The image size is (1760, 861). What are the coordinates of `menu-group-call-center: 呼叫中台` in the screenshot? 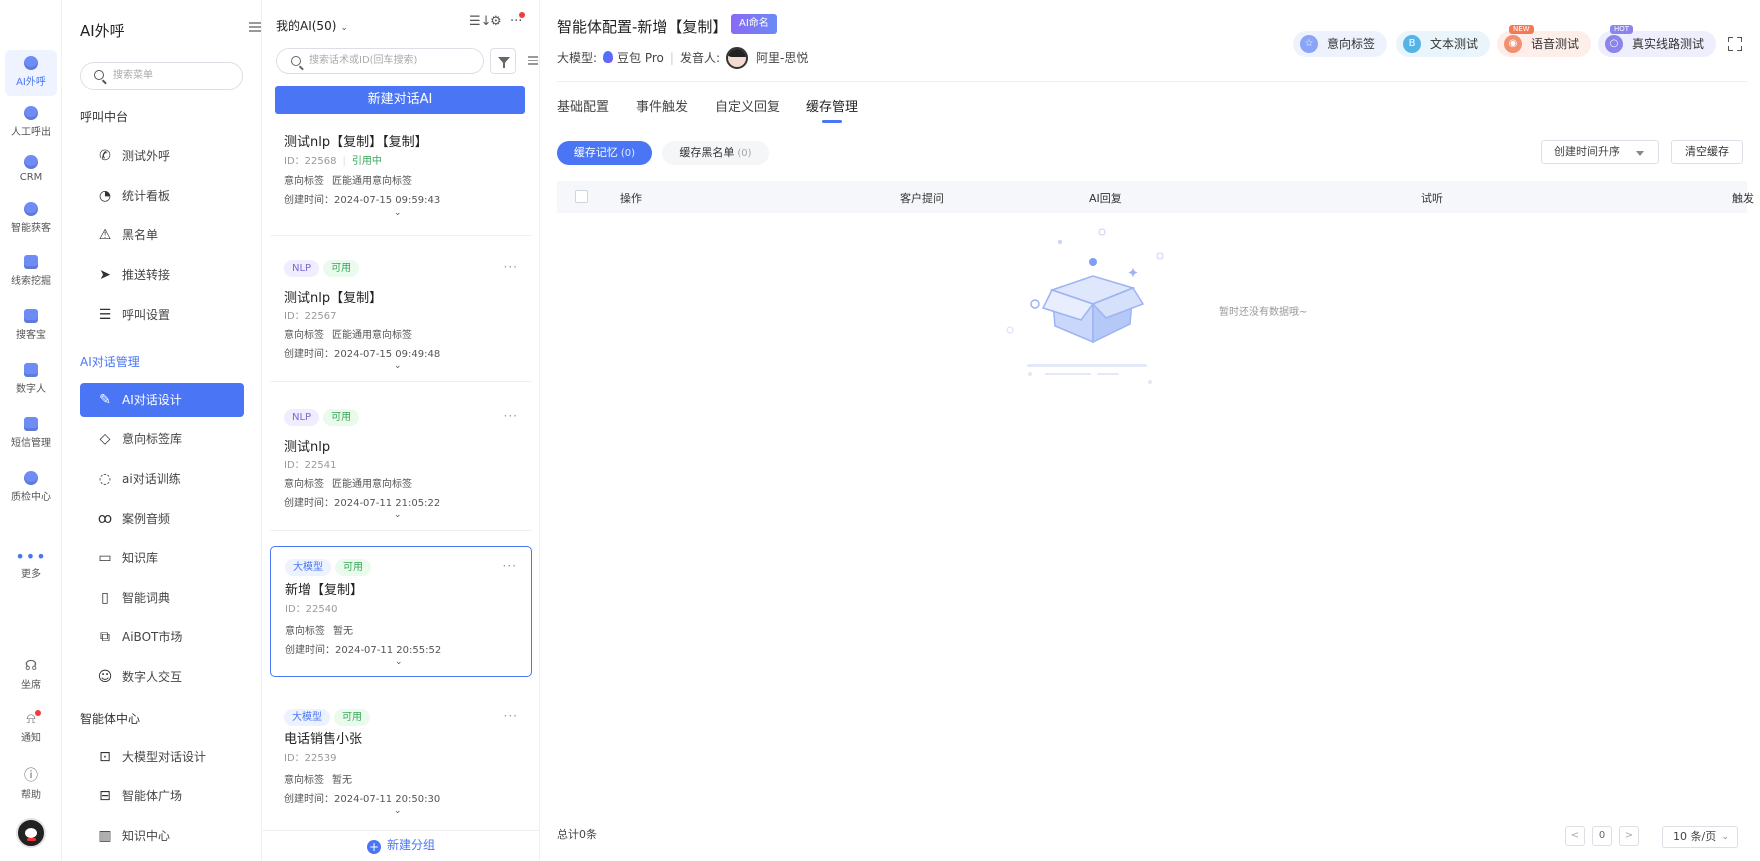 It's located at (104, 117).